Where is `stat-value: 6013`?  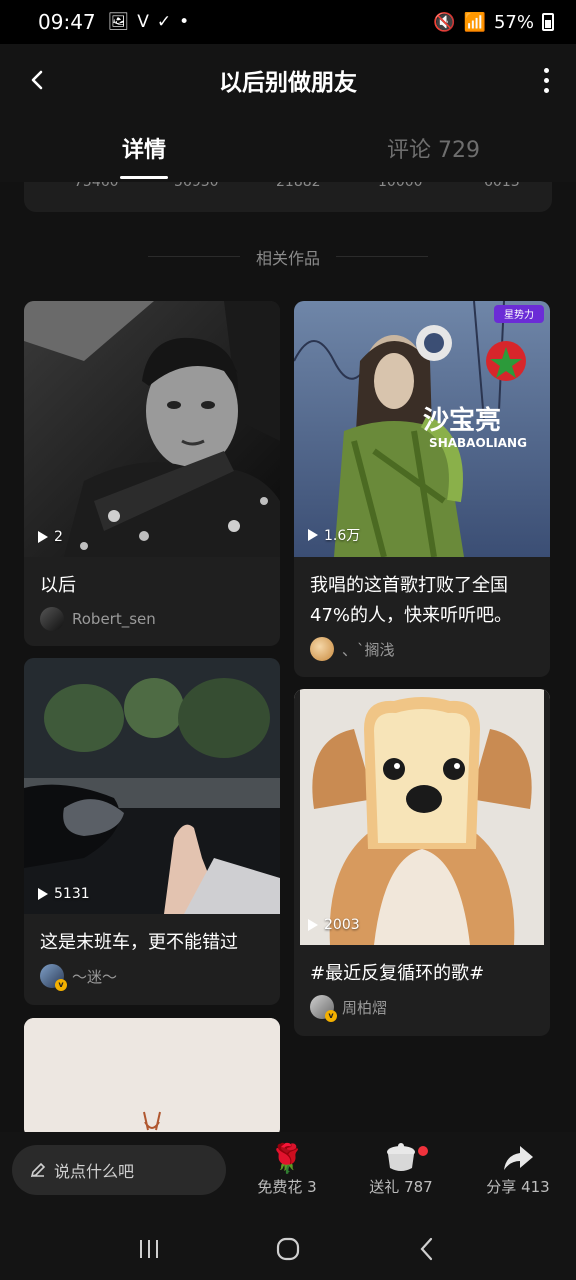 stat-value: 6013 is located at coordinates (502, 186).